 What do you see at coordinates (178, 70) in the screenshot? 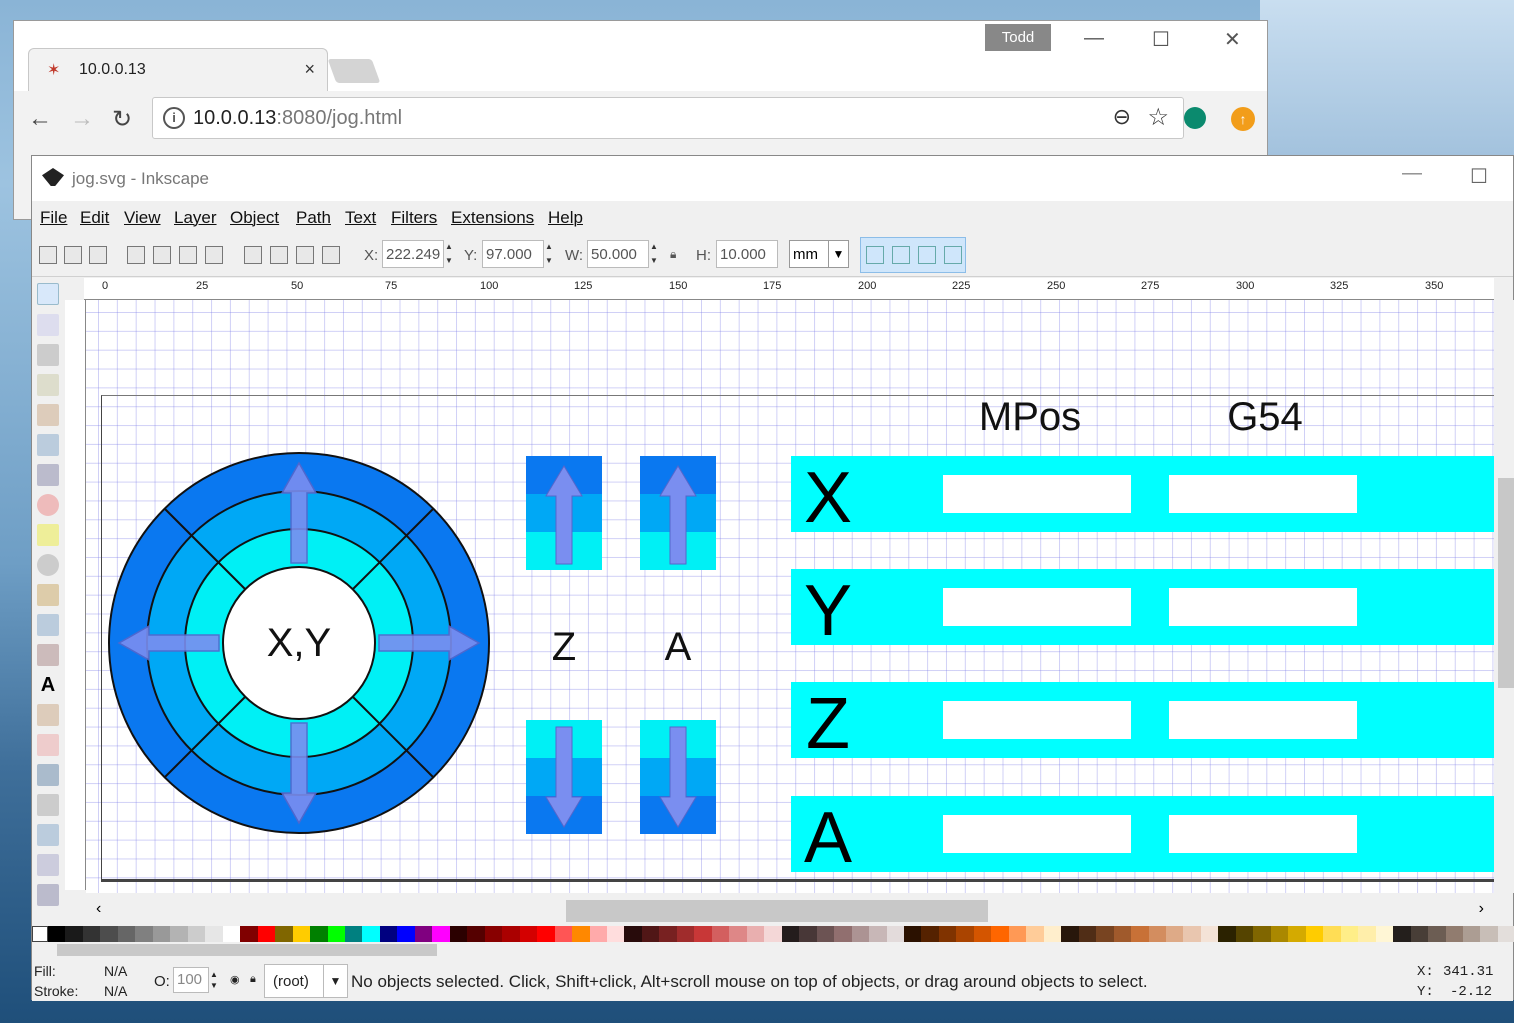
I see `browser-tab: ✶ 10.0.0.13 ×` at bounding box center [178, 70].